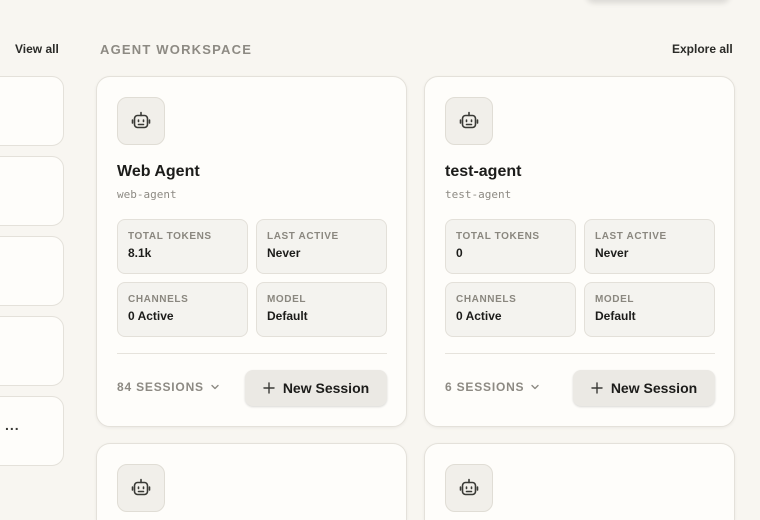 This screenshot has height=520, width=760. What do you see at coordinates (140, 253) in the screenshot?
I see `stat-value: 8.1k` at bounding box center [140, 253].